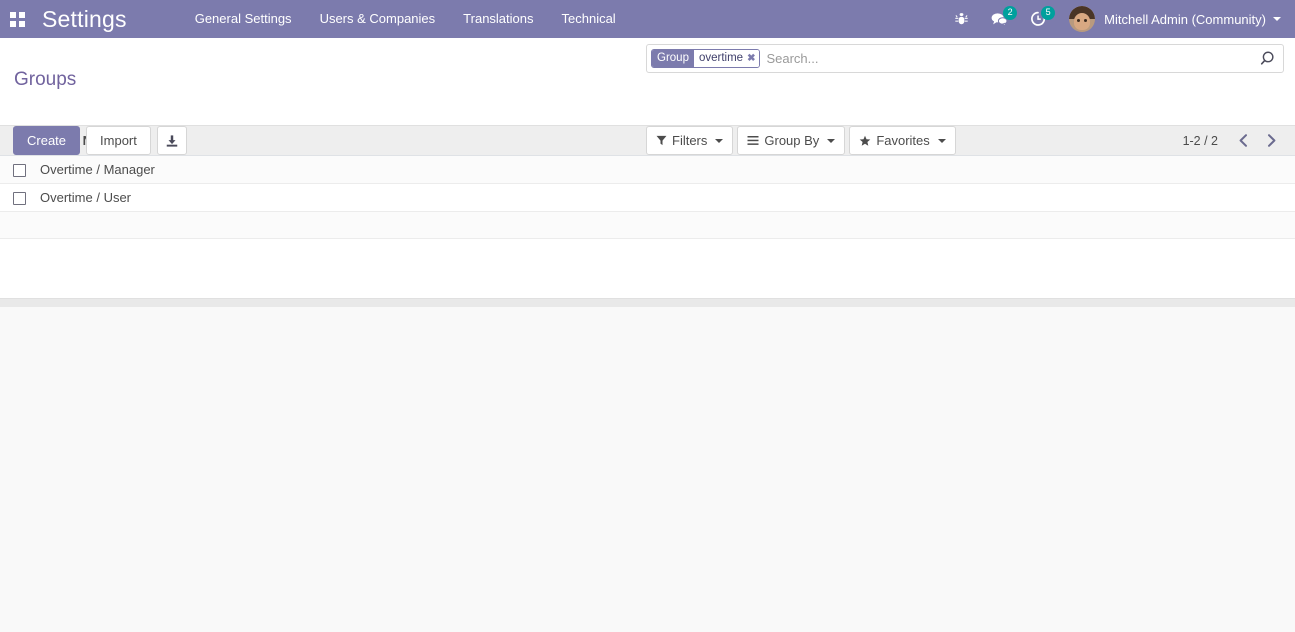 This screenshot has height=632, width=1295. What do you see at coordinates (1082, 19) in the screenshot?
I see `avatar` at bounding box center [1082, 19].